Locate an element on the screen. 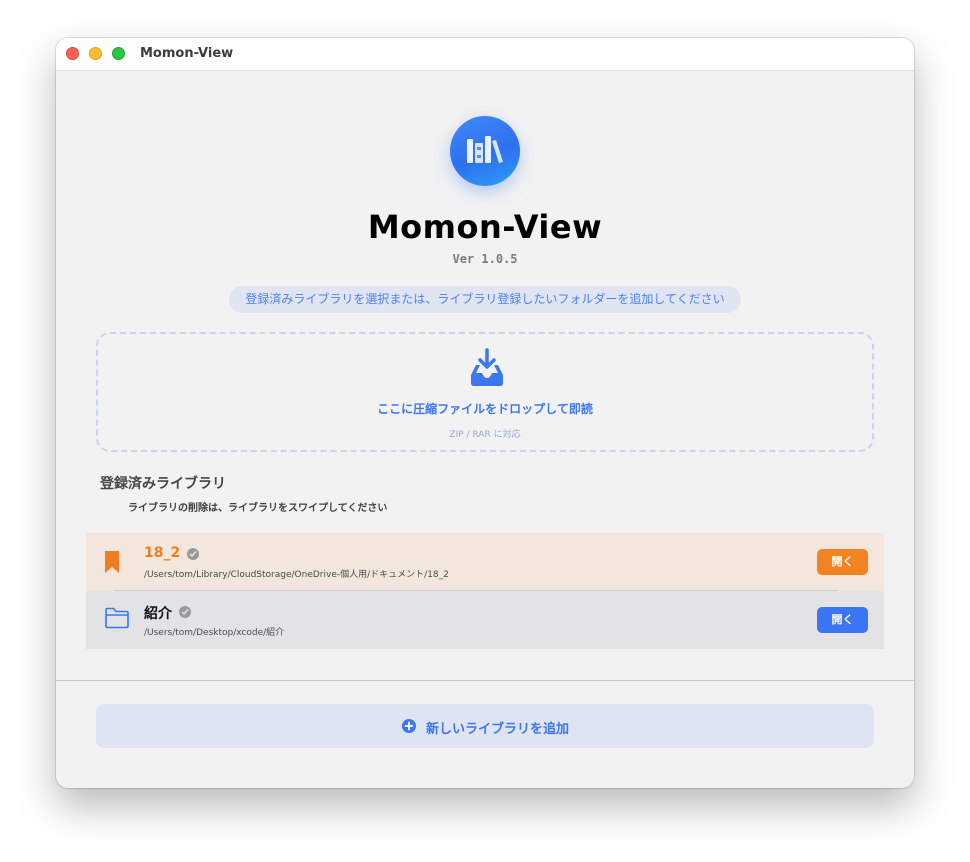  file-drop-zone: ここに圧縮ファイルをドロップして即読 ZIP / RAR に対応 is located at coordinates (485, 392).